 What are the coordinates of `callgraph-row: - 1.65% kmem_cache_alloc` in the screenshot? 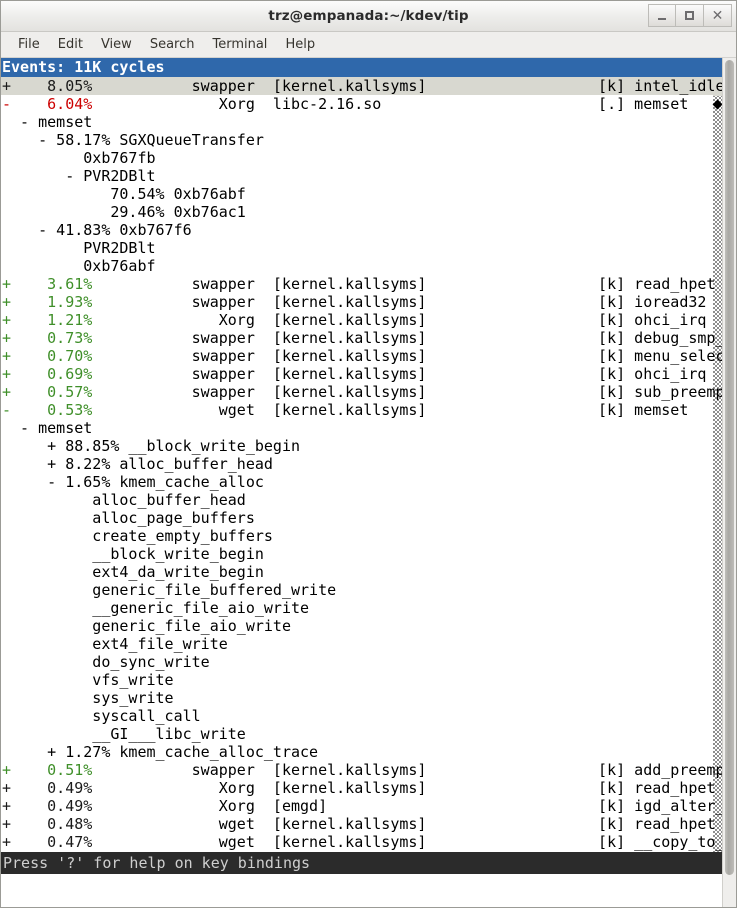 It's located at (361, 482).